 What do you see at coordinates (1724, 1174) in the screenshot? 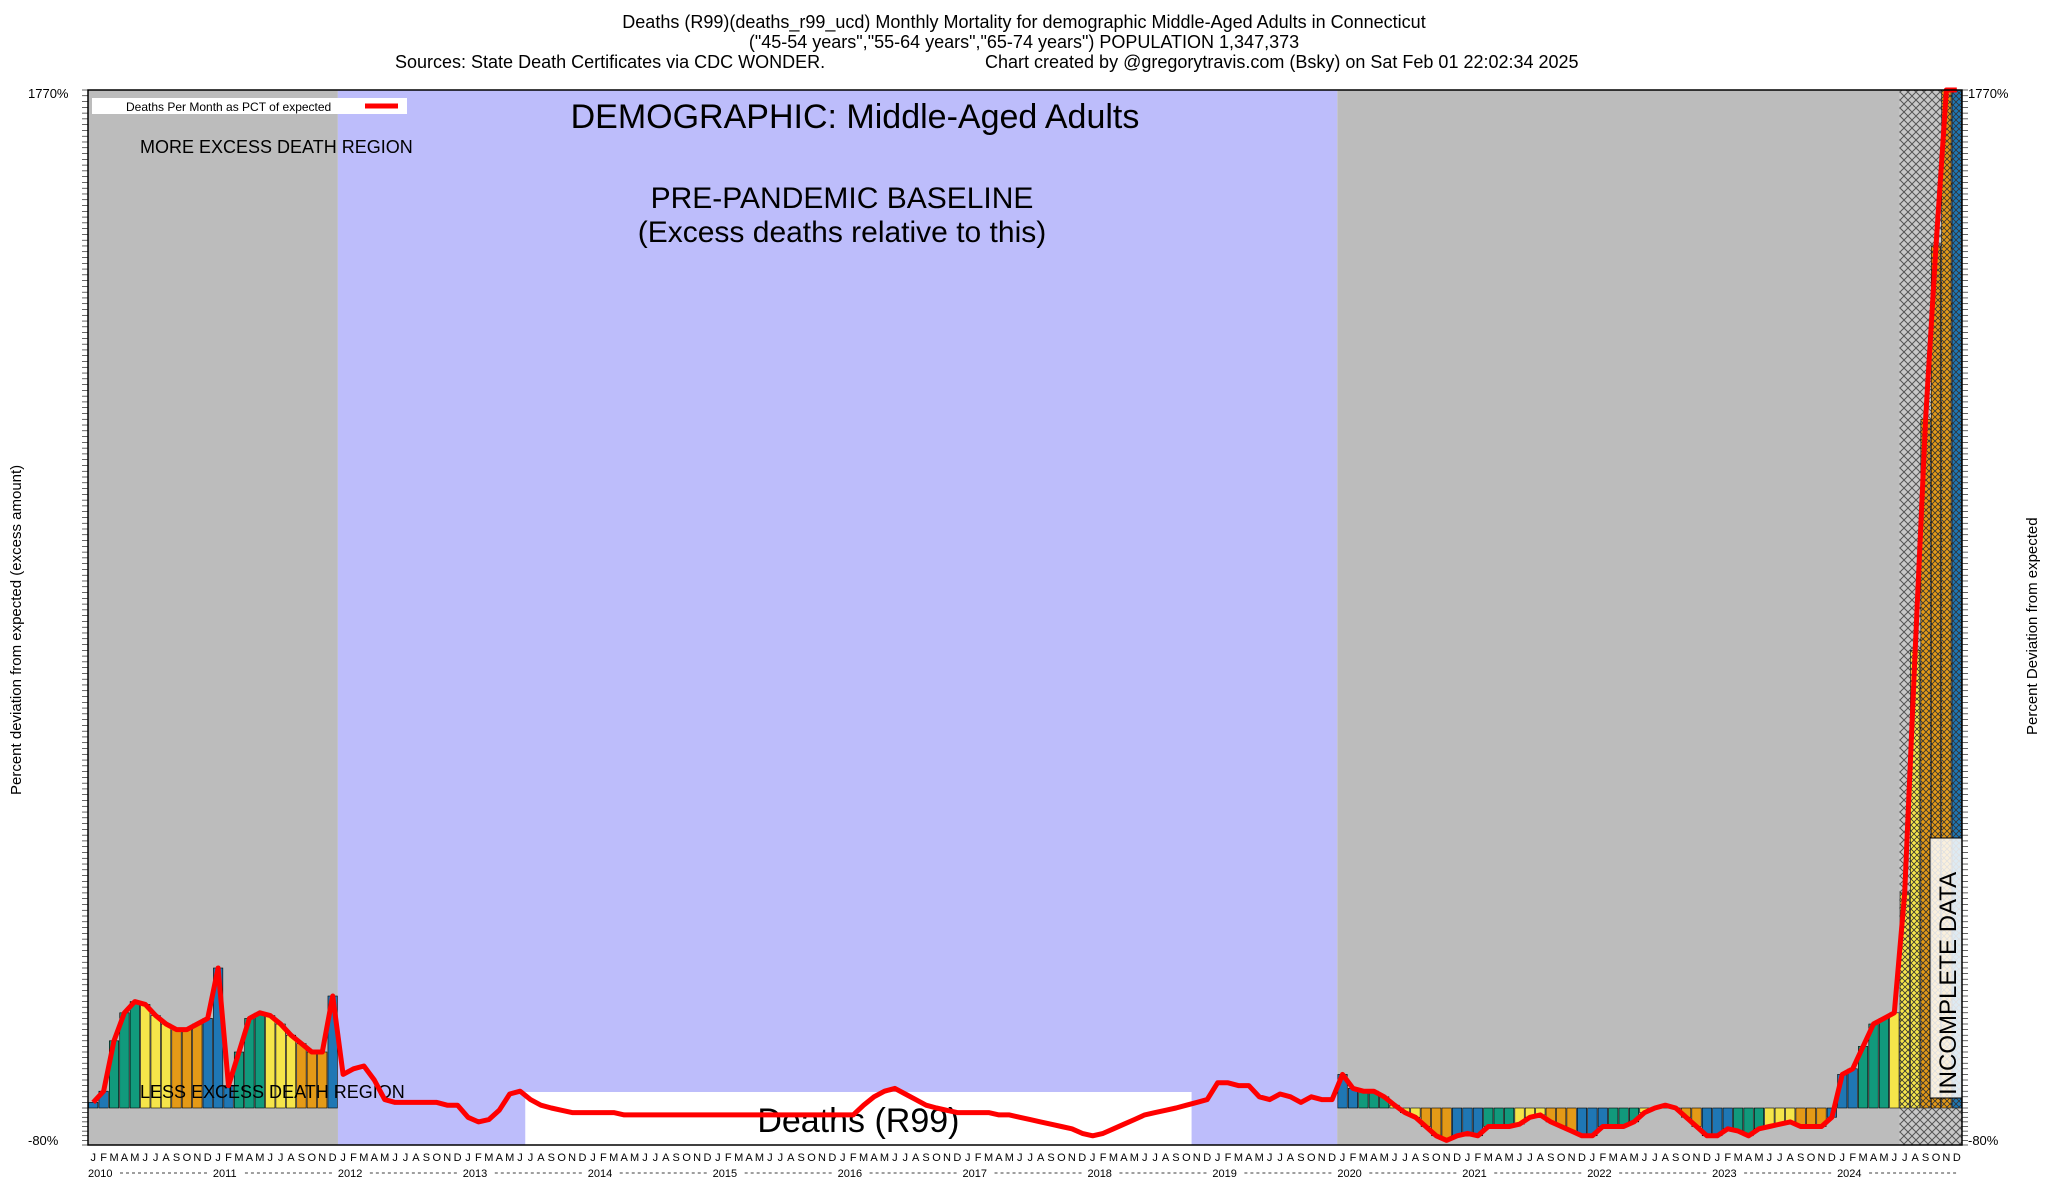
I see `x-tick-year: 2023` at bounding box center [1724, 1174].